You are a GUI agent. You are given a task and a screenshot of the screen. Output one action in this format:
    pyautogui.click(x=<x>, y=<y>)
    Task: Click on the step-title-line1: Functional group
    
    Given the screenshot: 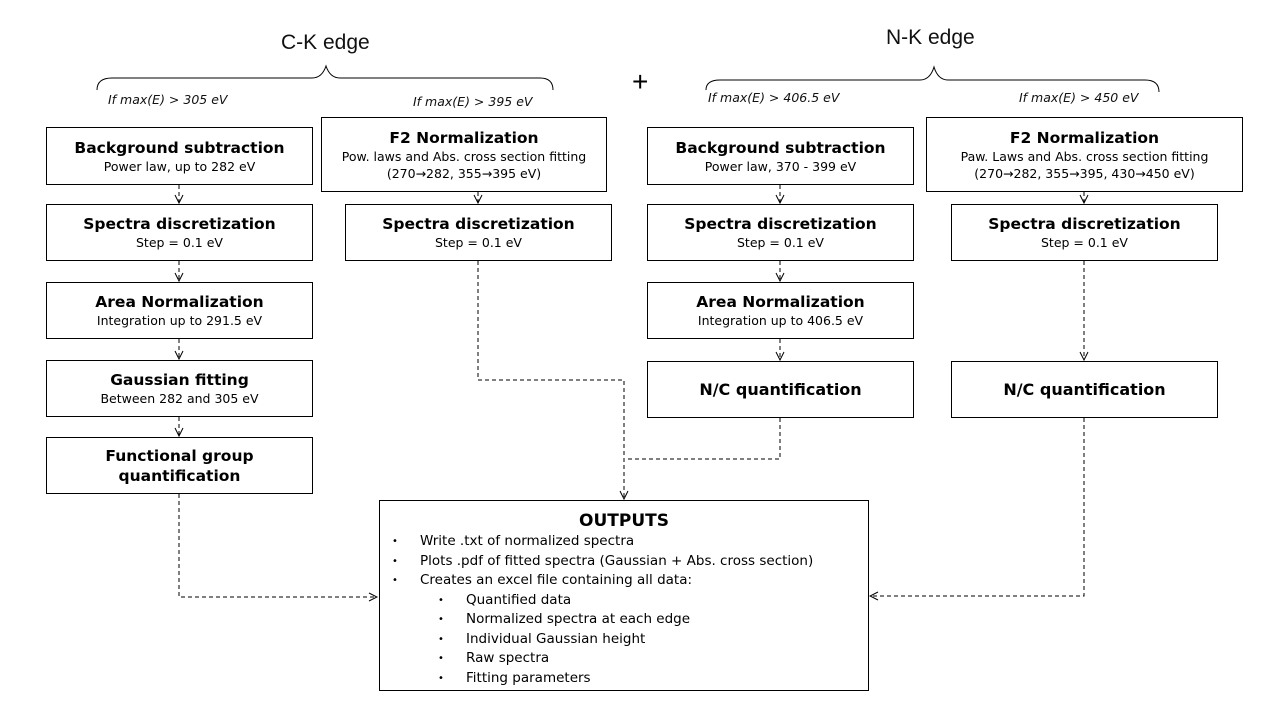 What is the action you would take?
    pyautogui.click(x=179, y=455)
    